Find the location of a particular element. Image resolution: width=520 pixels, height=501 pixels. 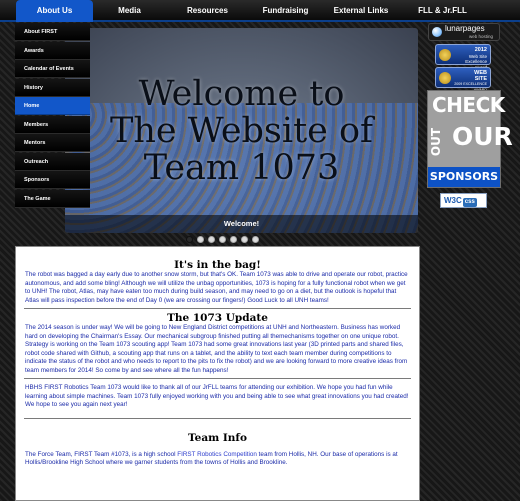

sidebar-item-awards: Awards is located at coordinates (52, 50).